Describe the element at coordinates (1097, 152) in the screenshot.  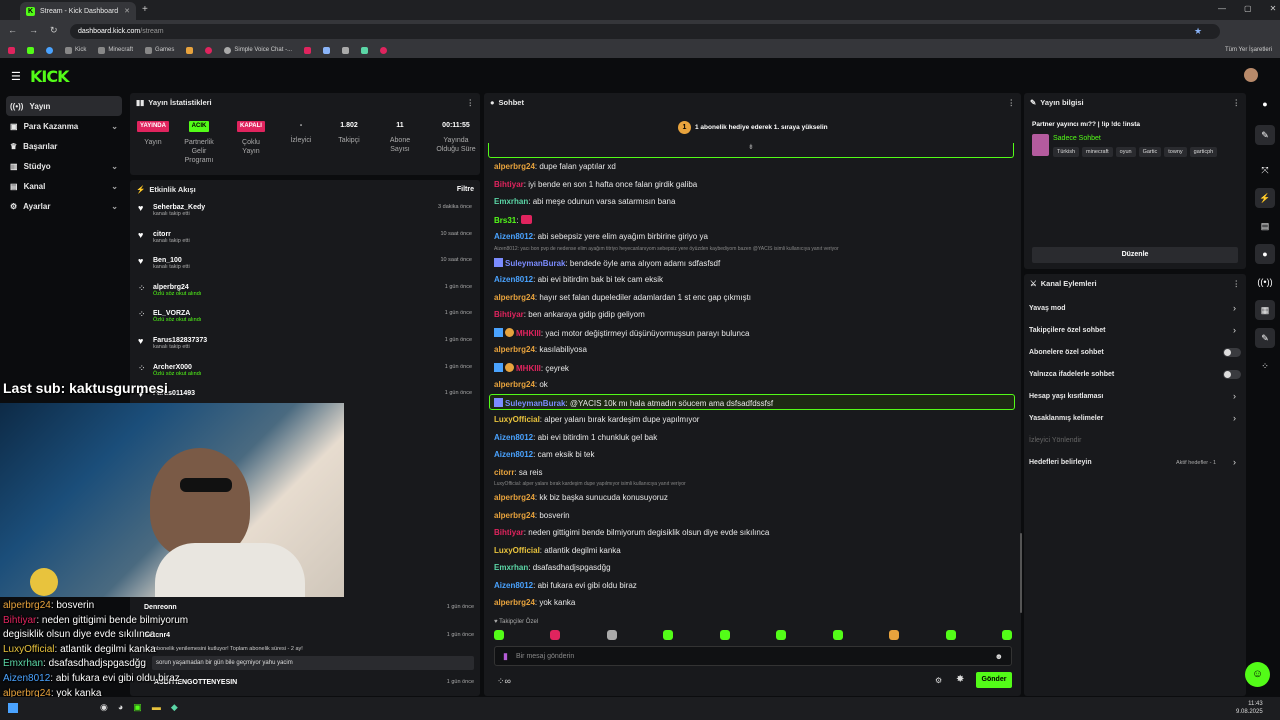
I see `tag-chip: minecraft` at that location.